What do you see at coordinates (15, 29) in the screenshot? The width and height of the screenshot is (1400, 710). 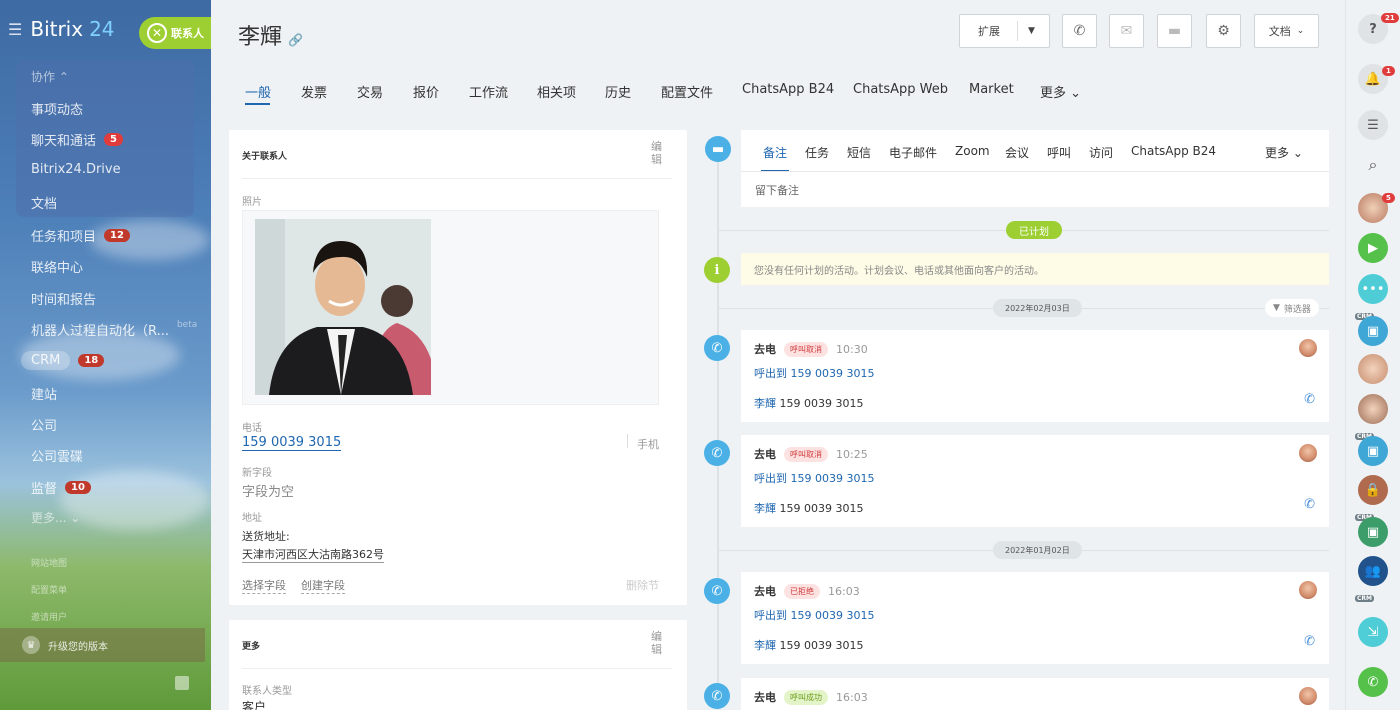 I see `menu-icon: ☰` at bounding box center [15, 29].